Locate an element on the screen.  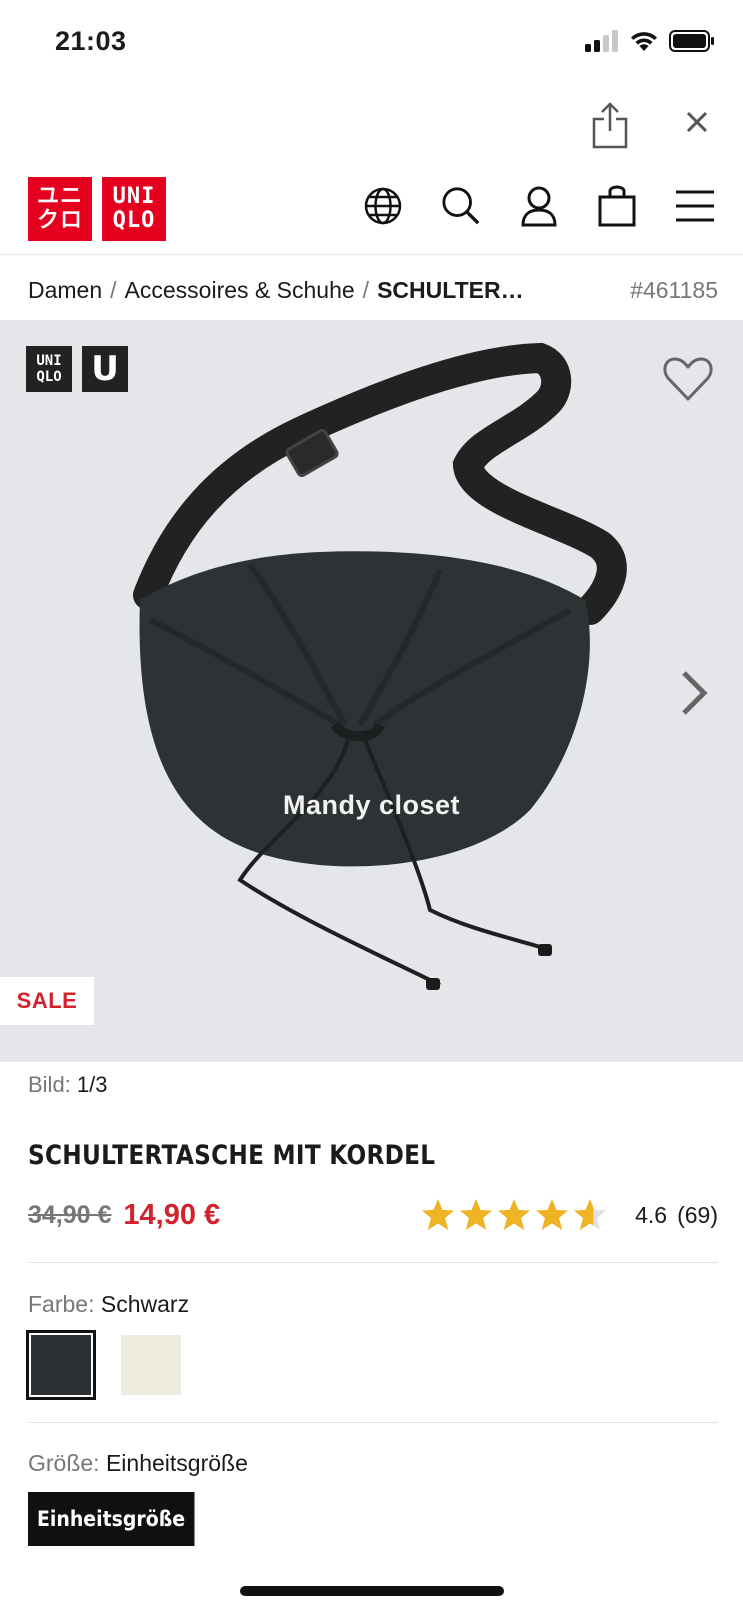
color-label: Farbe: Schwarz is located at coordinates (108, 1304).